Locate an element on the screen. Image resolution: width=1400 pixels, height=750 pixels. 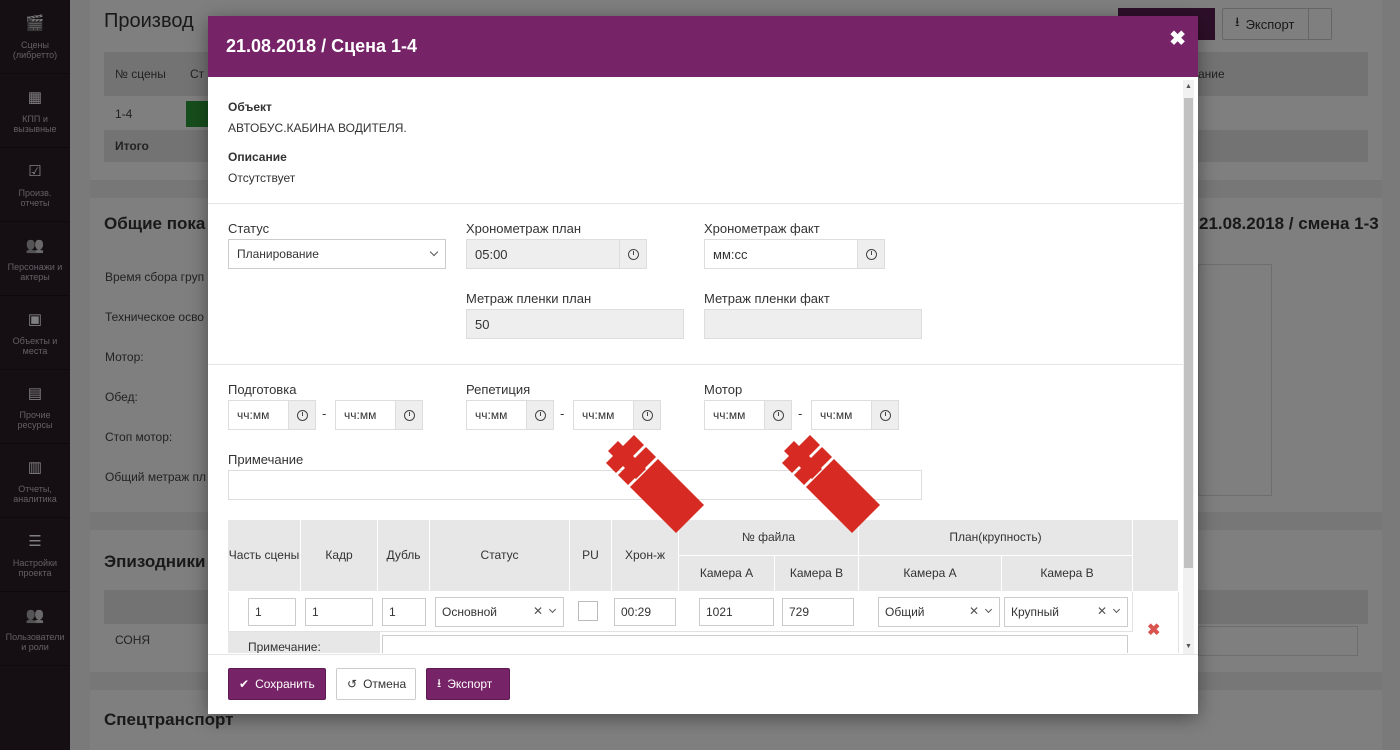
note-label: Примечание is located at coordinates (266, 459).